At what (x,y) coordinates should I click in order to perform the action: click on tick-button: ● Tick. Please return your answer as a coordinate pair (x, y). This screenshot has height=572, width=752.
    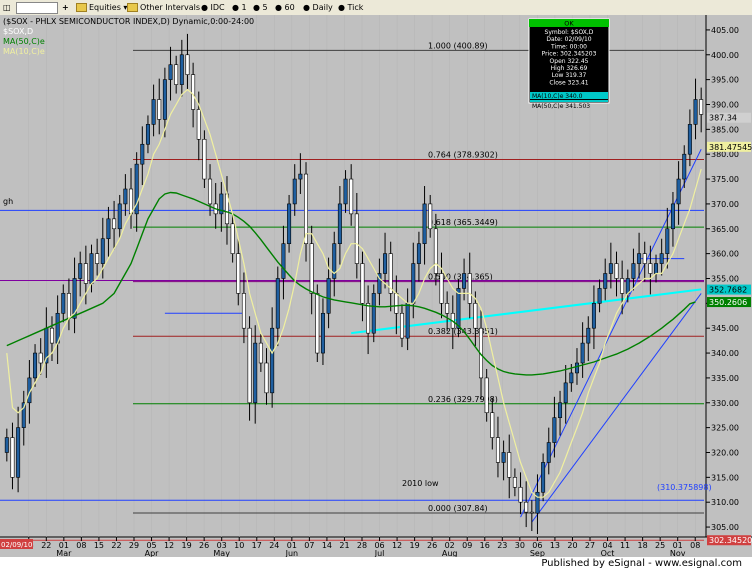
    Looking at the image, I should click on (350, 7).